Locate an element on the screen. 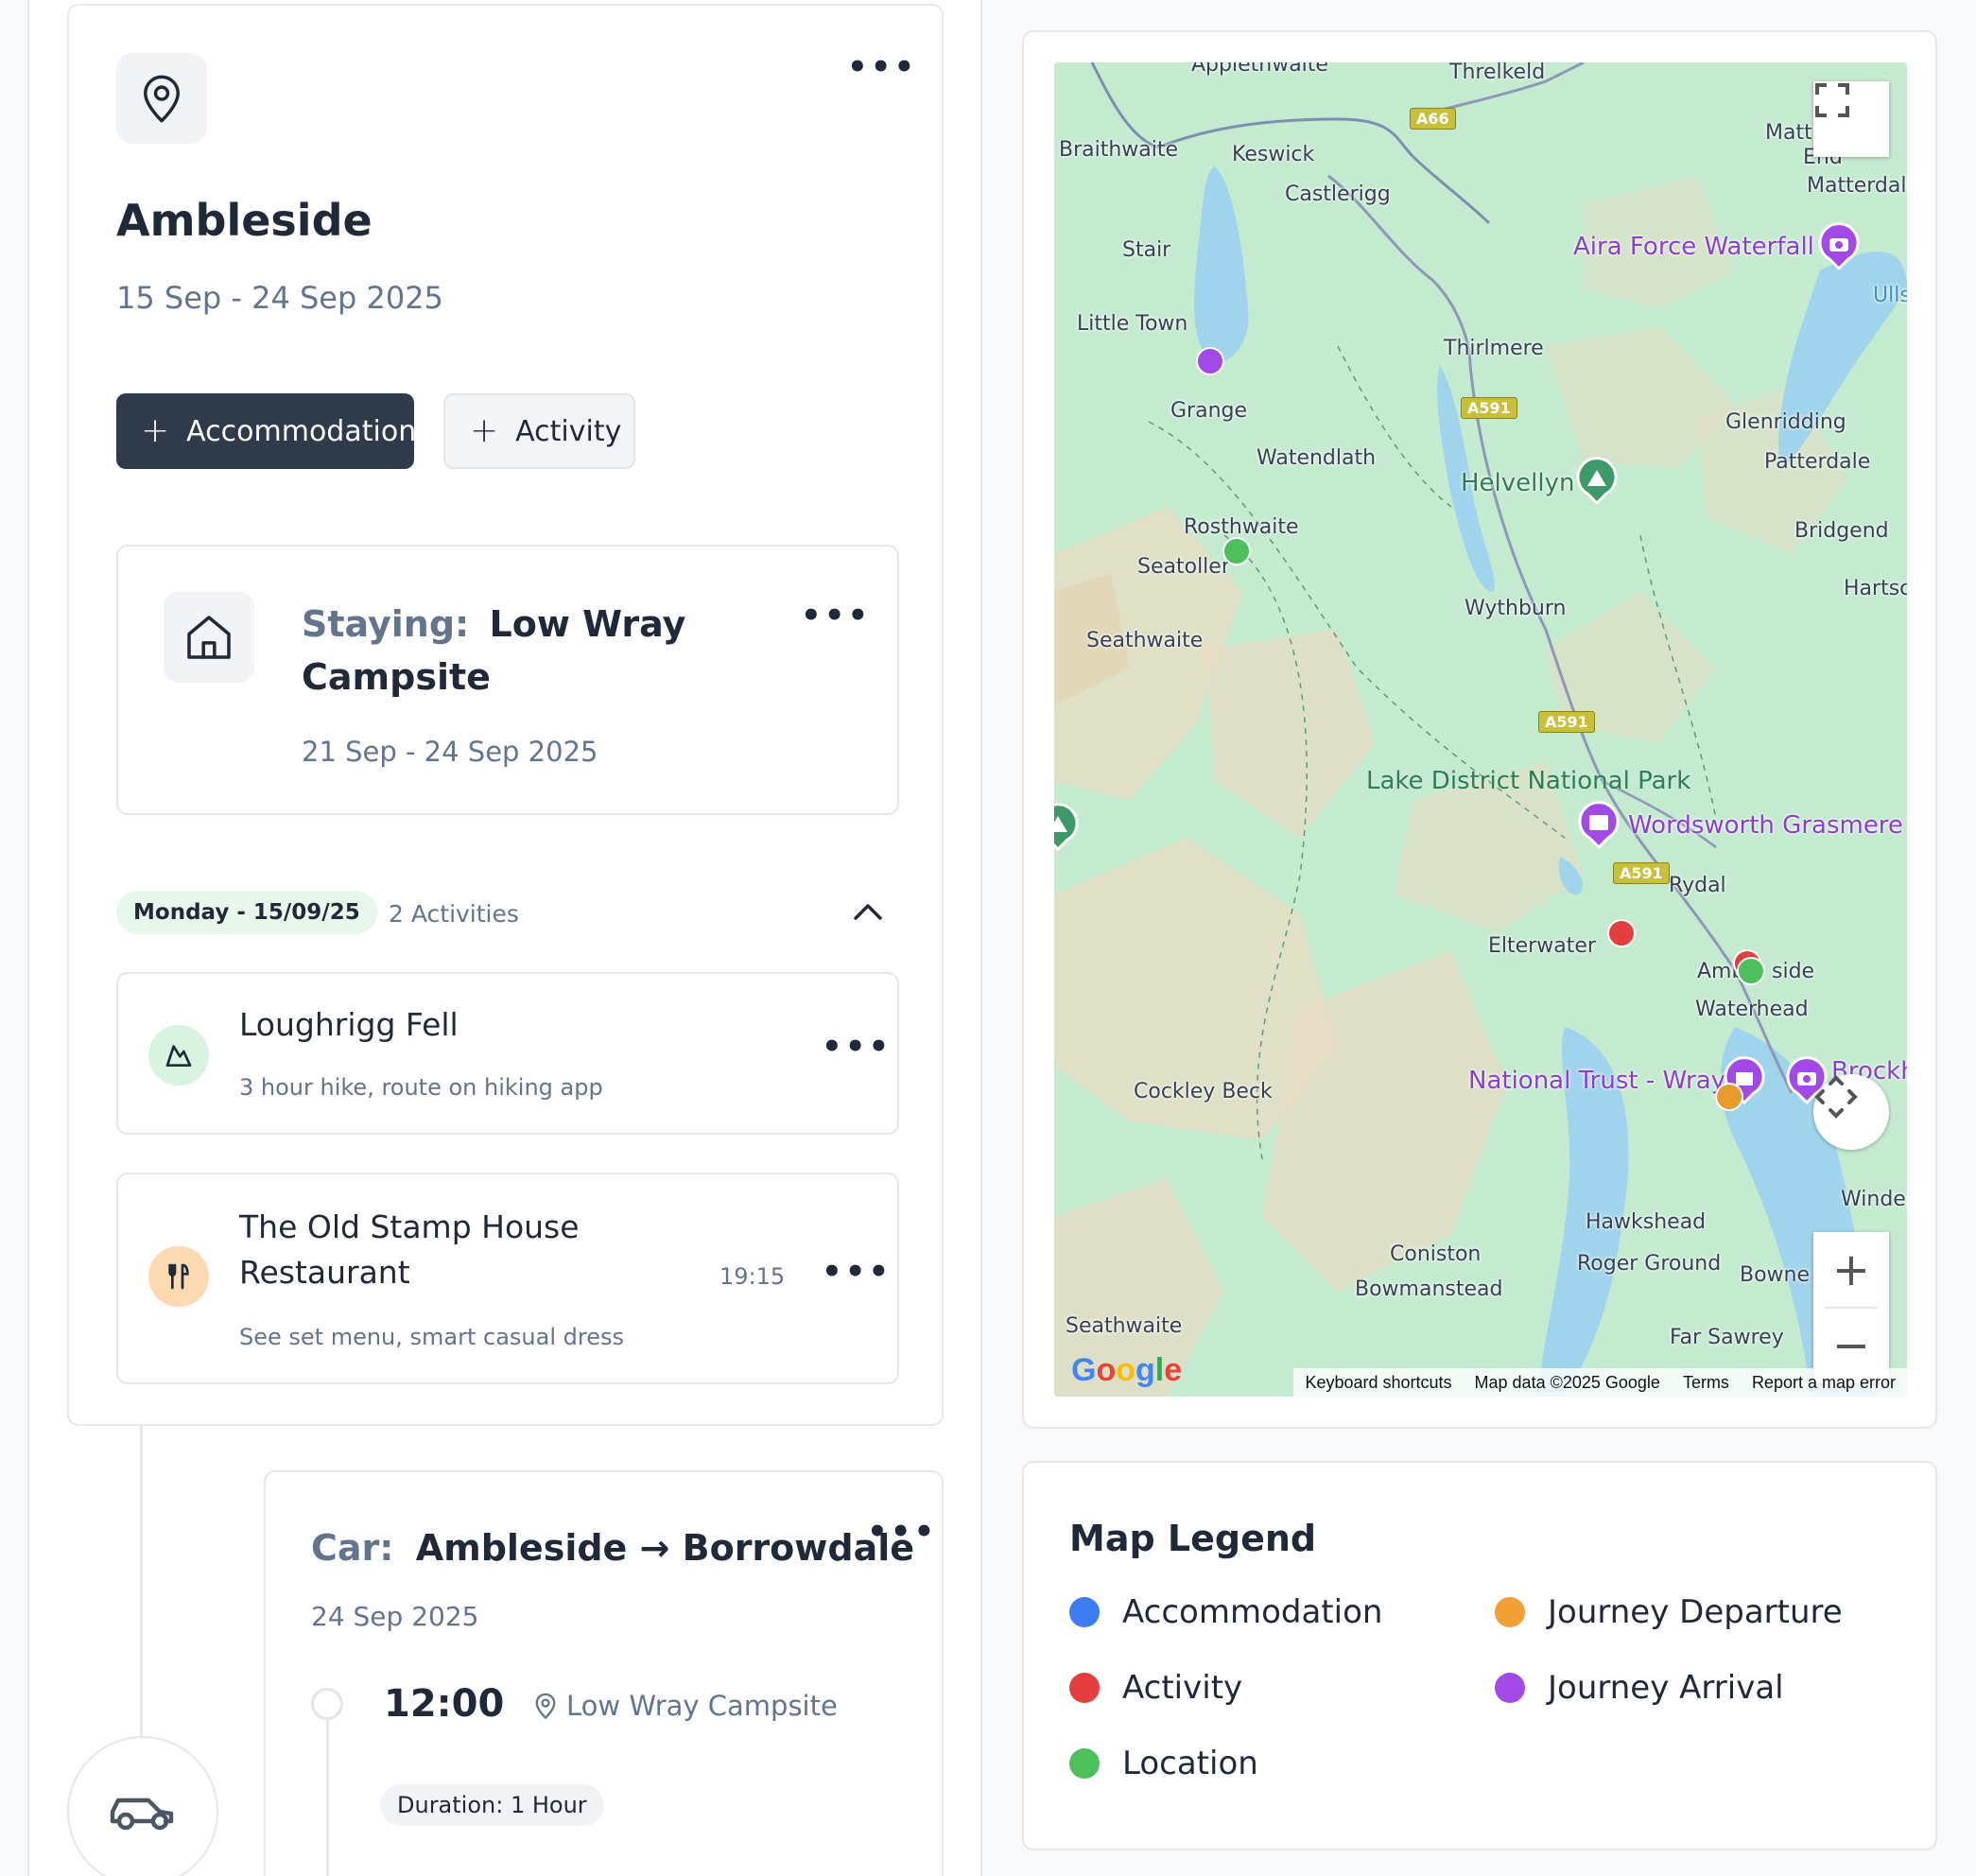 This screenshot has width=1976, height=1876. activity-count: 2 Activities is located at coordinates (454, 914).